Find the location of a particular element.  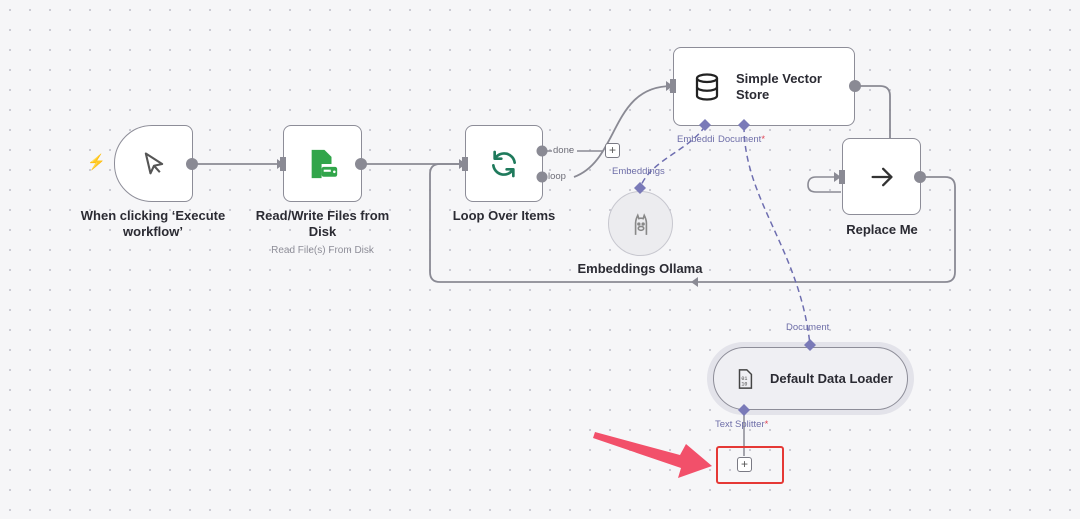

textsplitter-add-button: + is located at coordinates (744, 464).